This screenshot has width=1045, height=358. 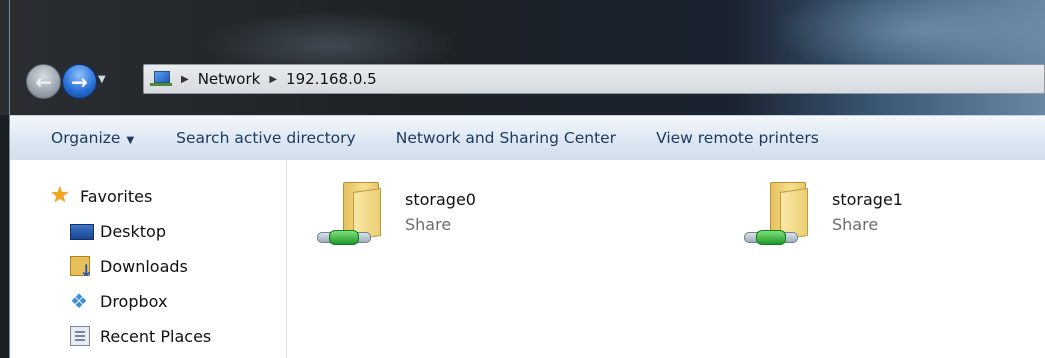 What do you see at coordinates (440, 199) in the screenshot?
I see `share-name: storage0` at bounding box center [440, 199].